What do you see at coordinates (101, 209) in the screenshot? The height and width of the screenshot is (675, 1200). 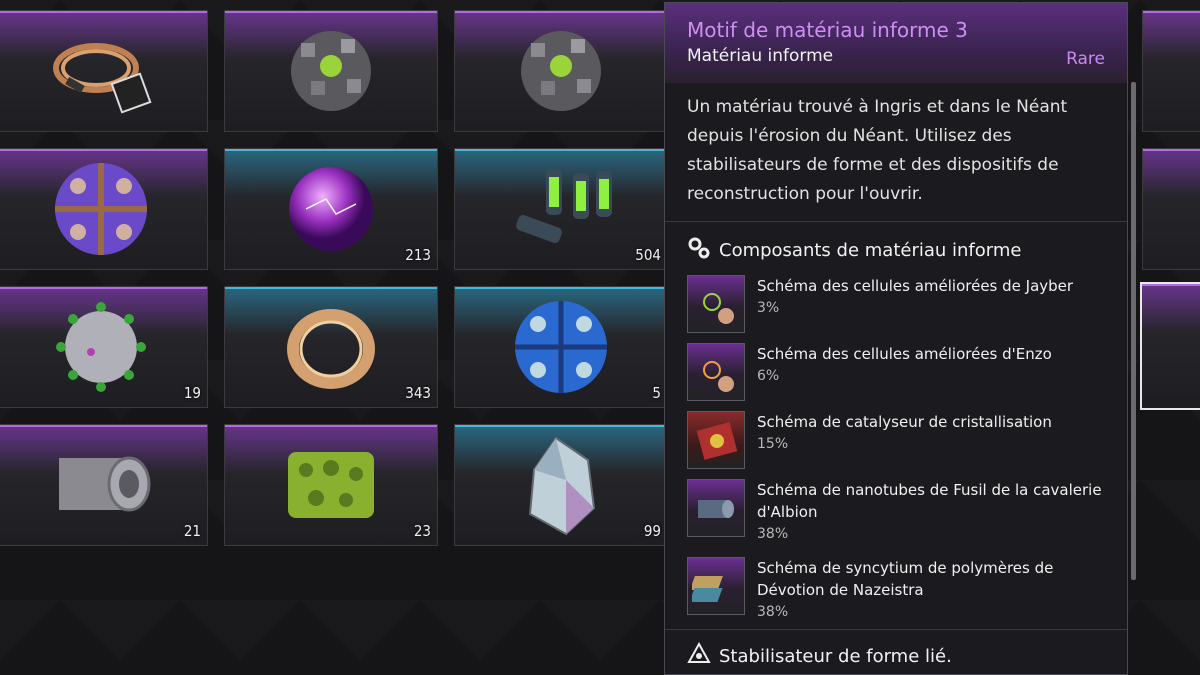 I see `purple-orb-device-icon` at bounding box center [101, 209].